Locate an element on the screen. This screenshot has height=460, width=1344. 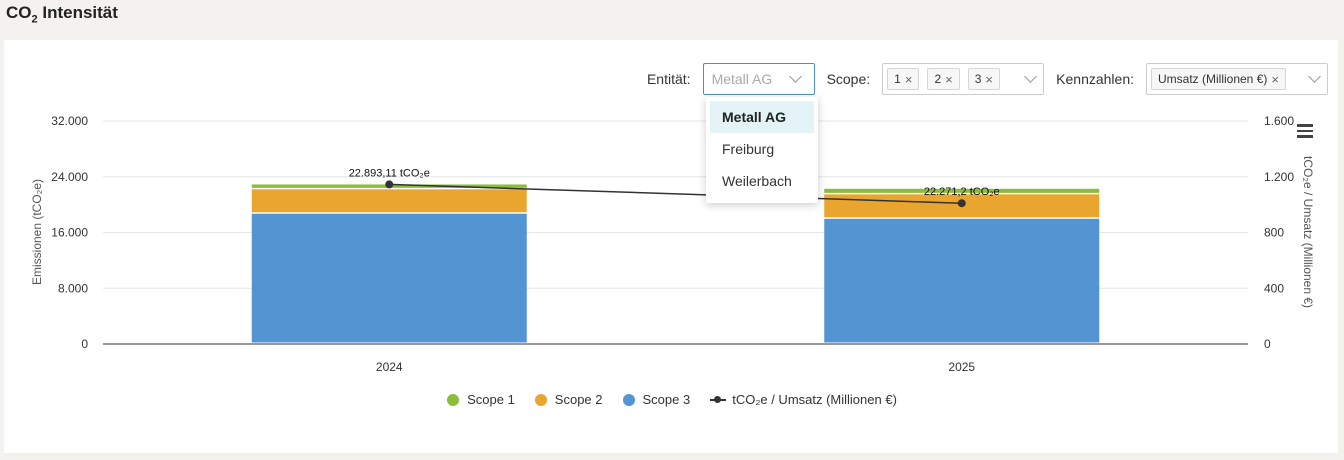
legend-item-scope-3: Scope 3 is located at coordinates (656, 399).